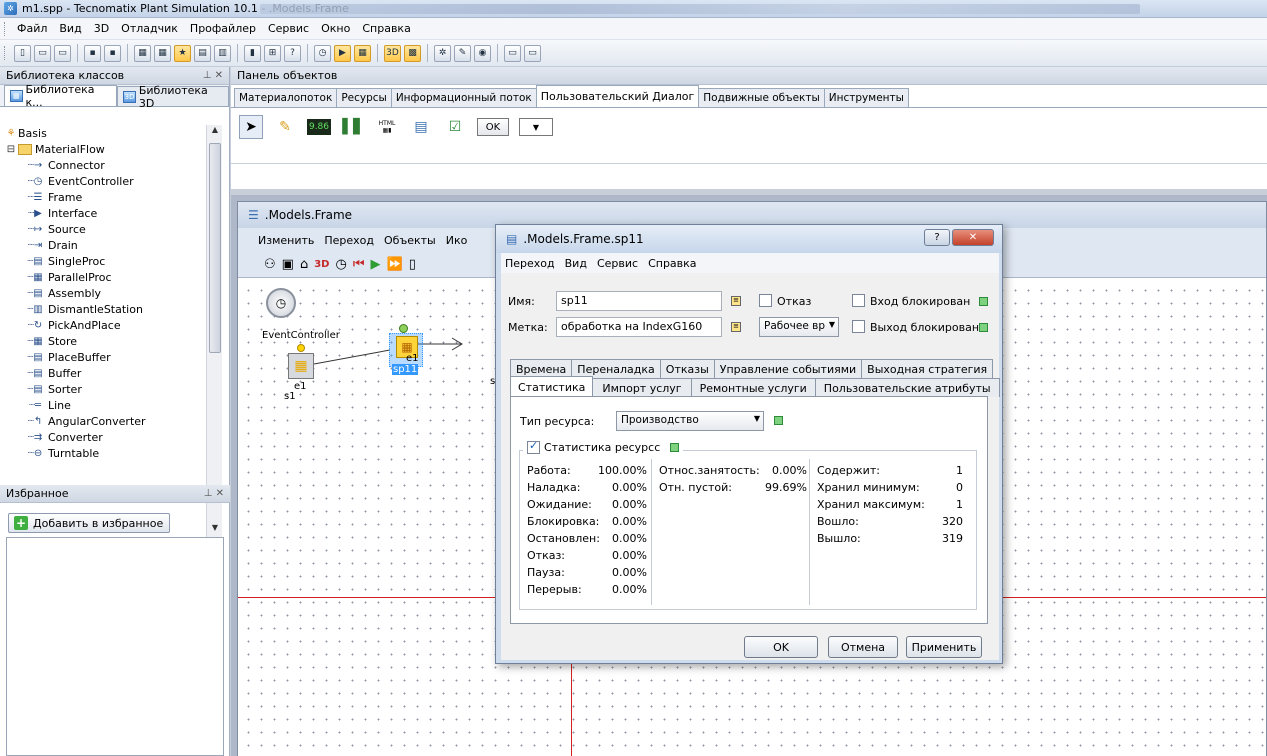 This screenshot has height=756, width=1267. I want to click on tree-item: ┈⇥ Drain, so click(109, 245).